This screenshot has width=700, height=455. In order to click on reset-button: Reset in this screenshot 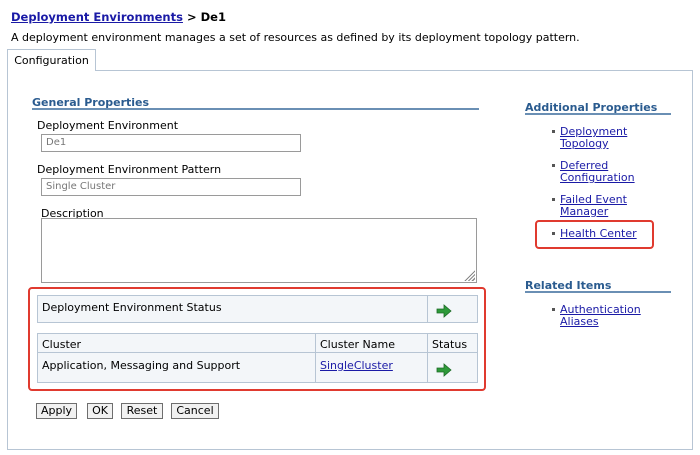, I will do `click(142, 411)`.